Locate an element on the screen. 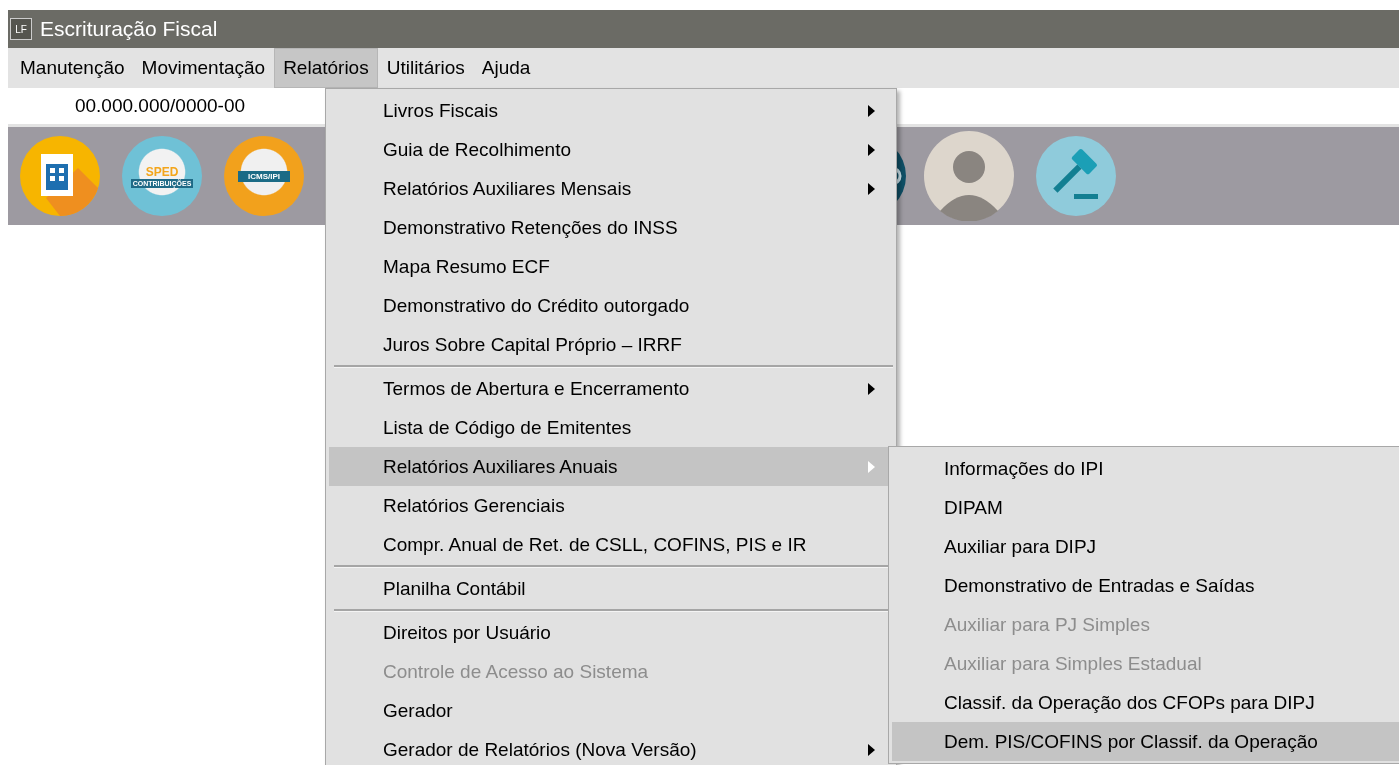  menu-bar-item: Utilitários is located at coordinates (425, 68).